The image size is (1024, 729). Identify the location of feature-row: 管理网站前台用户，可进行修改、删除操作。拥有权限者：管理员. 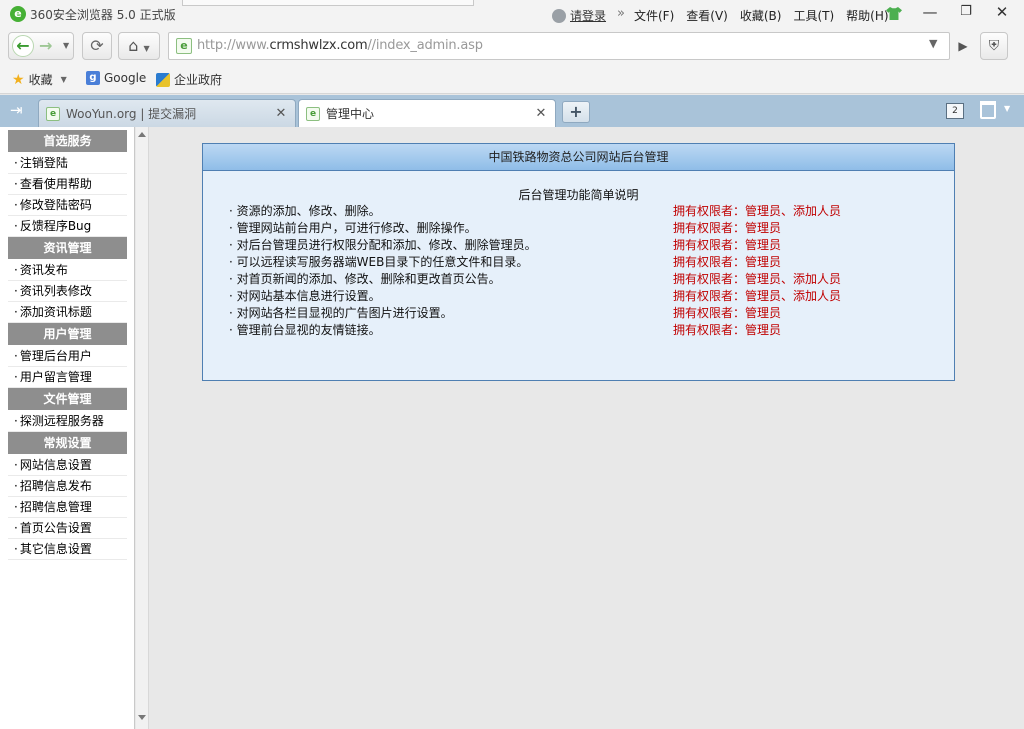
(579, 228).